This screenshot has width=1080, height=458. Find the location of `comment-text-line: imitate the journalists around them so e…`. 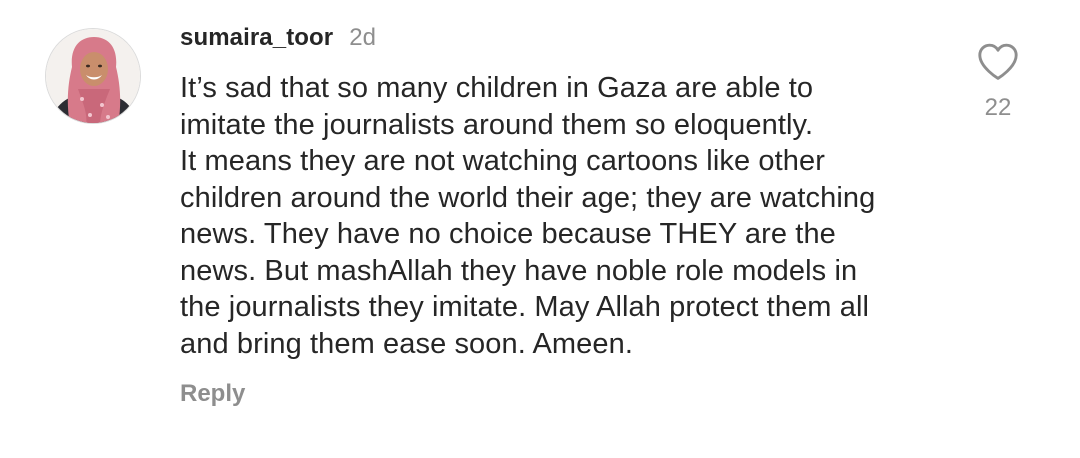

comment-text-line: imitate the journalists around them so e… is located at coordinates (497, 124).